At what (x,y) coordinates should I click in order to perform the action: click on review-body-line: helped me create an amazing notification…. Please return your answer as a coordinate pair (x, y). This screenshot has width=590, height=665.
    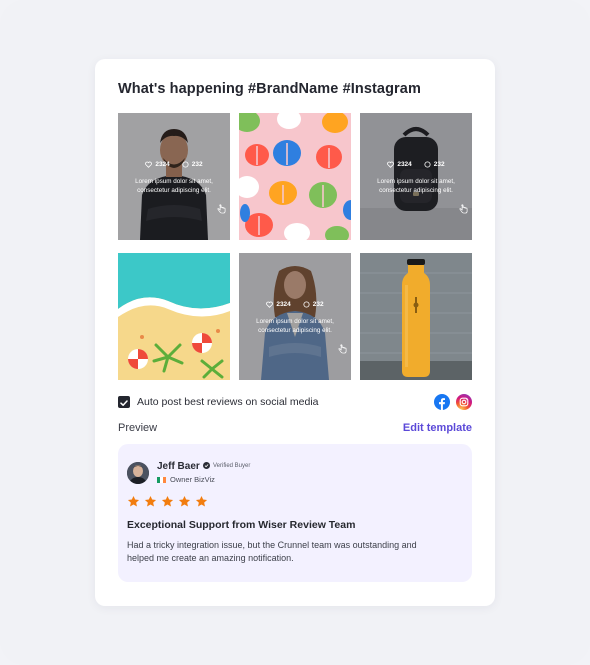
    Looking at the image, I should click on (210, 558).